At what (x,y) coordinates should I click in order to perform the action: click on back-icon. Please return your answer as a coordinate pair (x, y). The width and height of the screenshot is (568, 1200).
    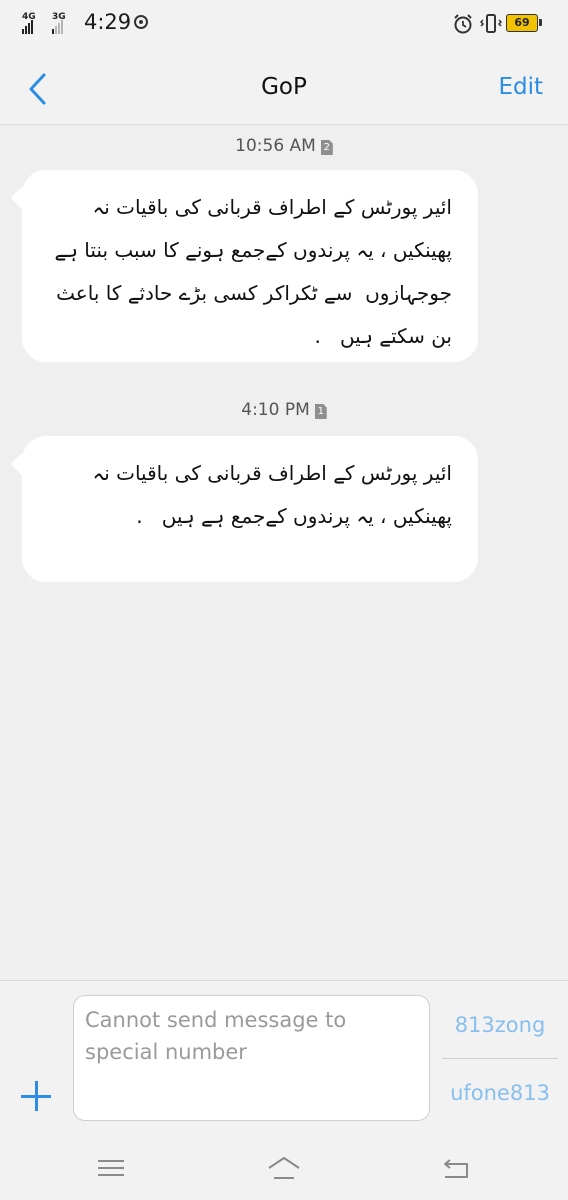
    Looking at the image, I should click on (456, 1168).